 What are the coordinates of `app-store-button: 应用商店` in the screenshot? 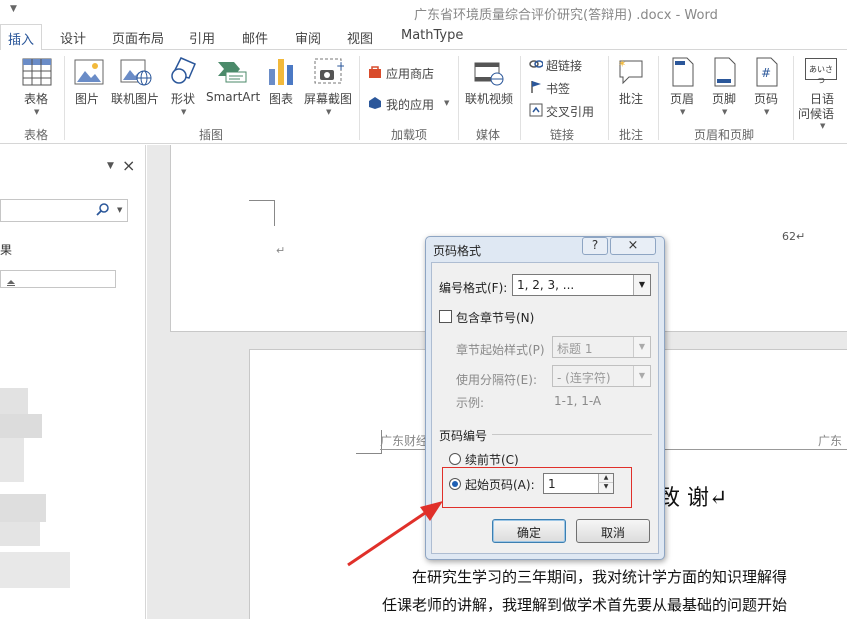 It's located at (410, 73).